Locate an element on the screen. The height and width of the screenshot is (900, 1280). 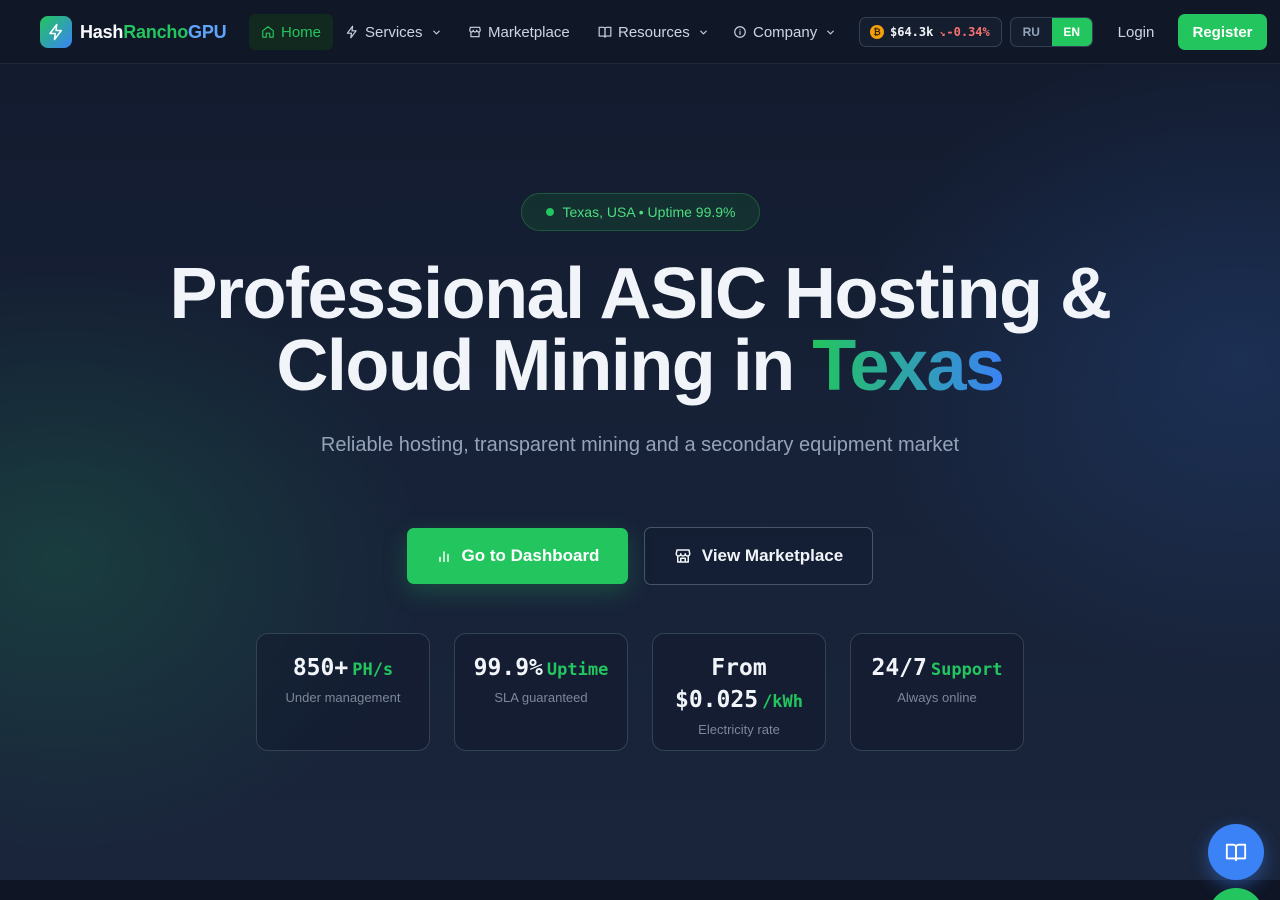
location-uptime-badge: Texas, USA • Uptime 99.9% is located at coordinates (640, 212).